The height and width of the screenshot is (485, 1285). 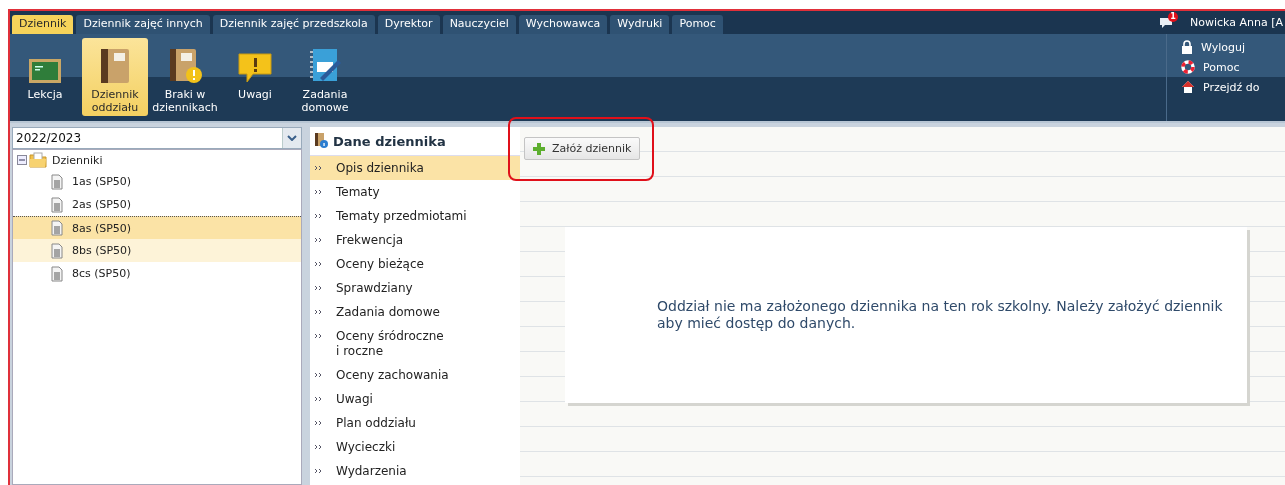 What do you see at coordinates (1187, 47) in the screenshot?
I see `lock-icon` at bounding box center [1187, 47].